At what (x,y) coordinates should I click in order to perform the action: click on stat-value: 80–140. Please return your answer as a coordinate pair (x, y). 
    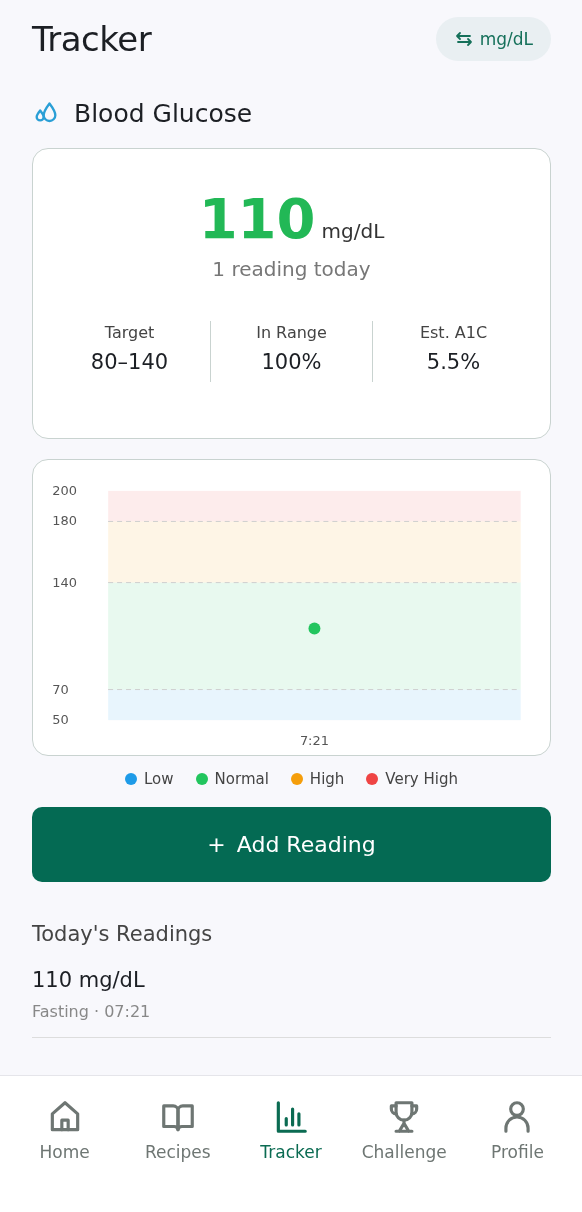
    Looking at the image, I should click on (129, 362).